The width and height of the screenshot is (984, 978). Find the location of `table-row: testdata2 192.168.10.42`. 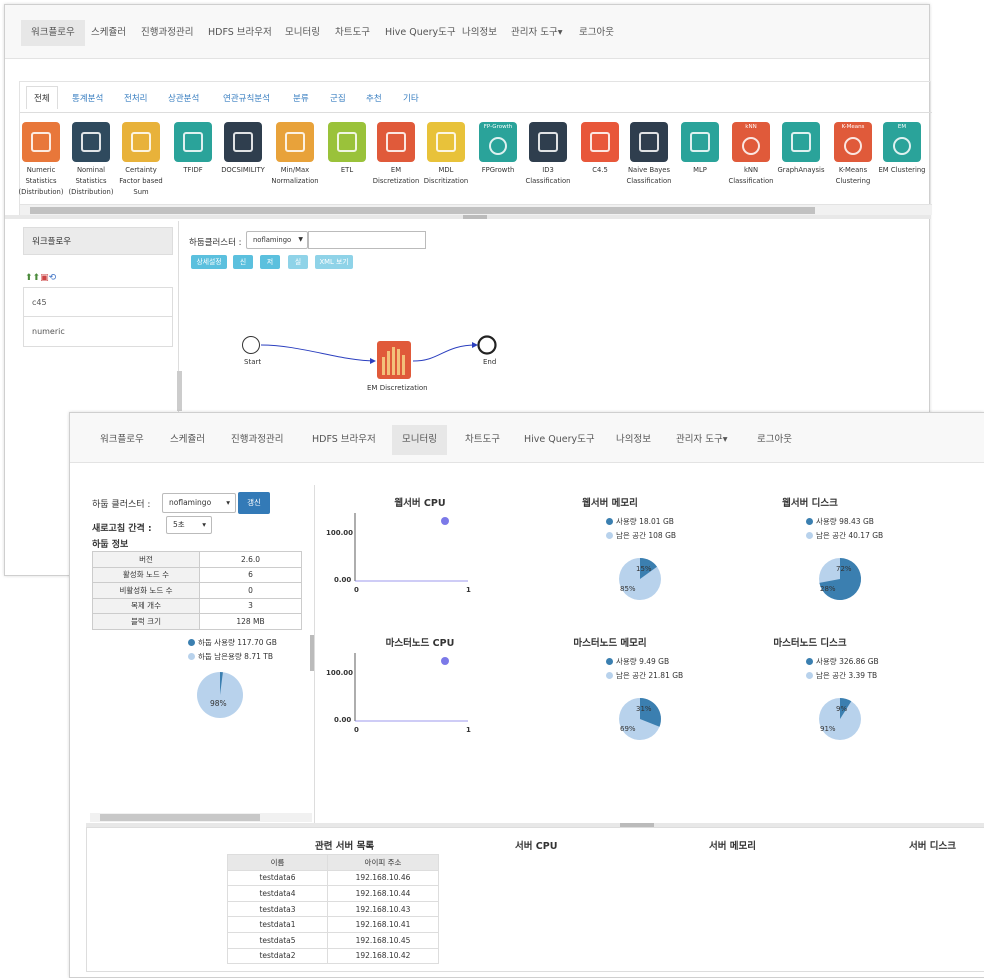

table-row: testdata2 192.168.10.42 is located at coordinates (333, 956).